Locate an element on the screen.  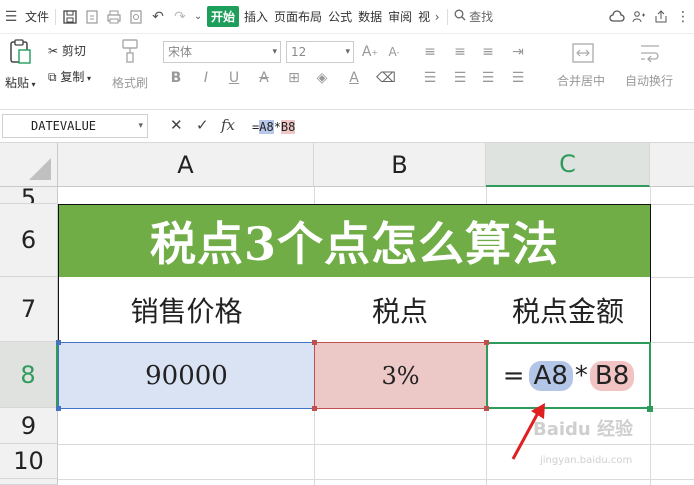
export-icon is located at coordinates (92, 17).